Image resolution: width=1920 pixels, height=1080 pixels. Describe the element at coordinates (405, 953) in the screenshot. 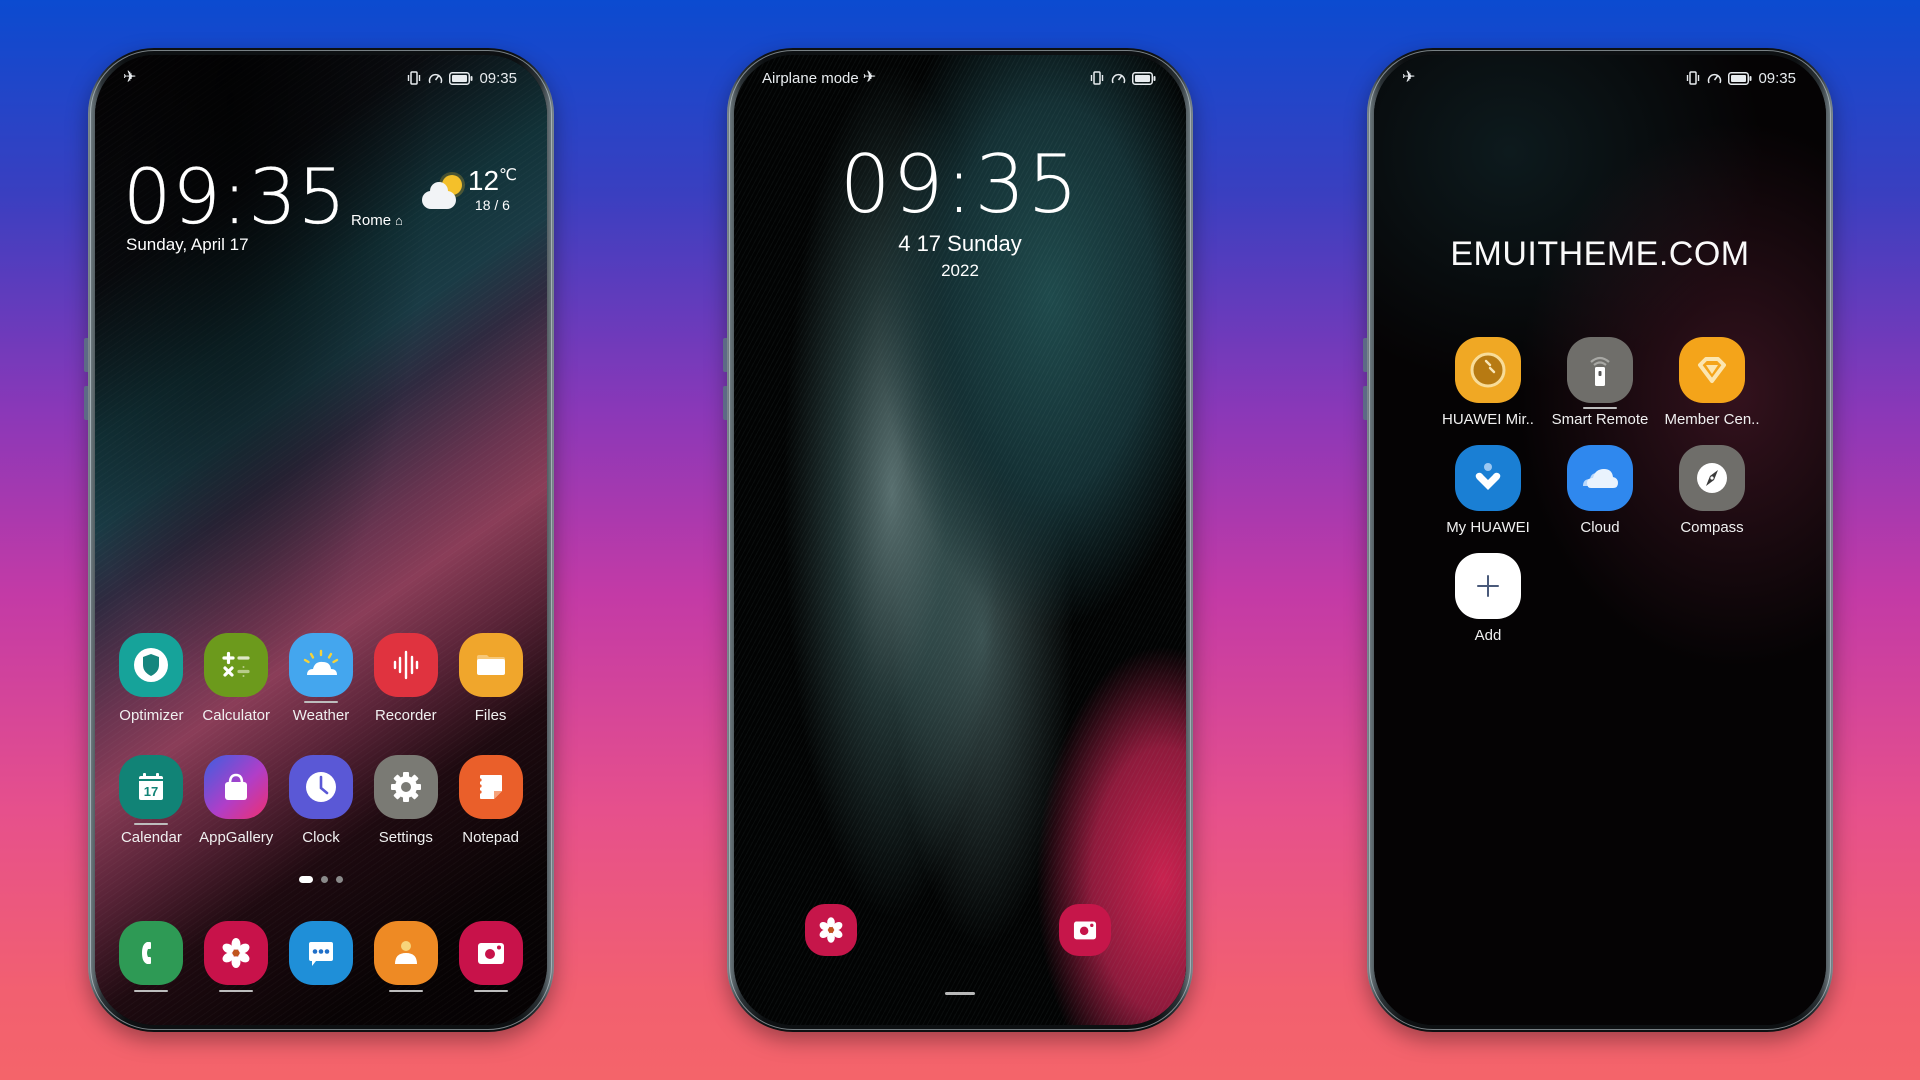

I see `contact-icon` at that location.